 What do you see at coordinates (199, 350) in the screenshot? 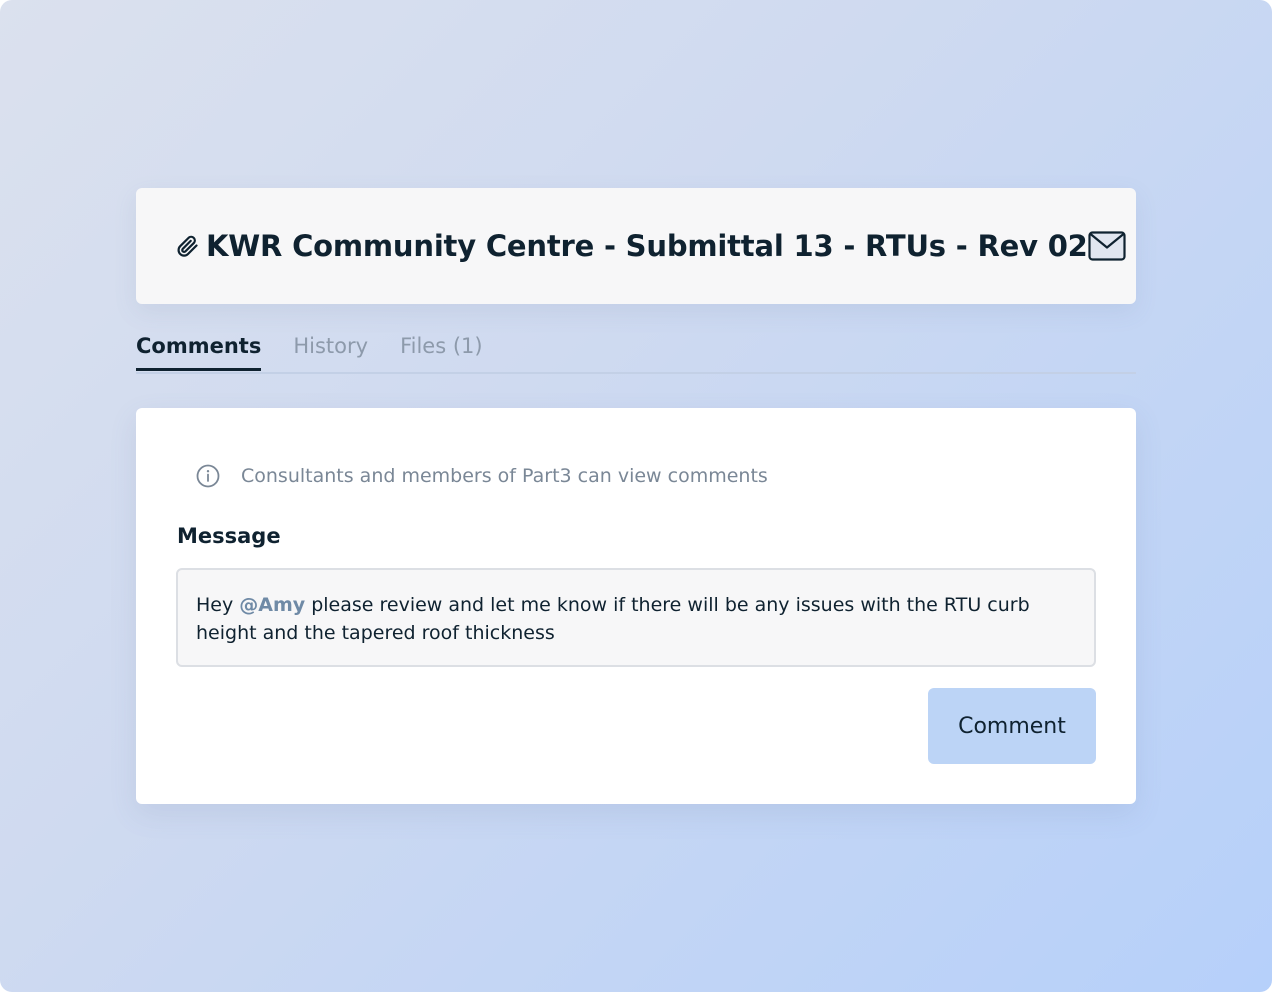
I see `tab-comments: Comments` at bounding box center [199, 350].